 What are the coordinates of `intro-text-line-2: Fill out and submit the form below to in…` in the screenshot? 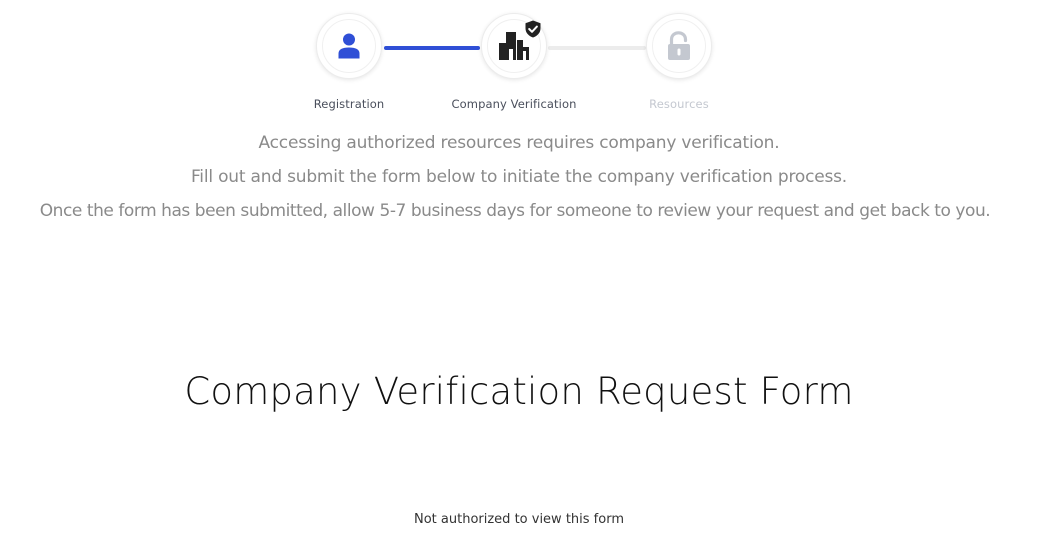 It's located at (519, 177).